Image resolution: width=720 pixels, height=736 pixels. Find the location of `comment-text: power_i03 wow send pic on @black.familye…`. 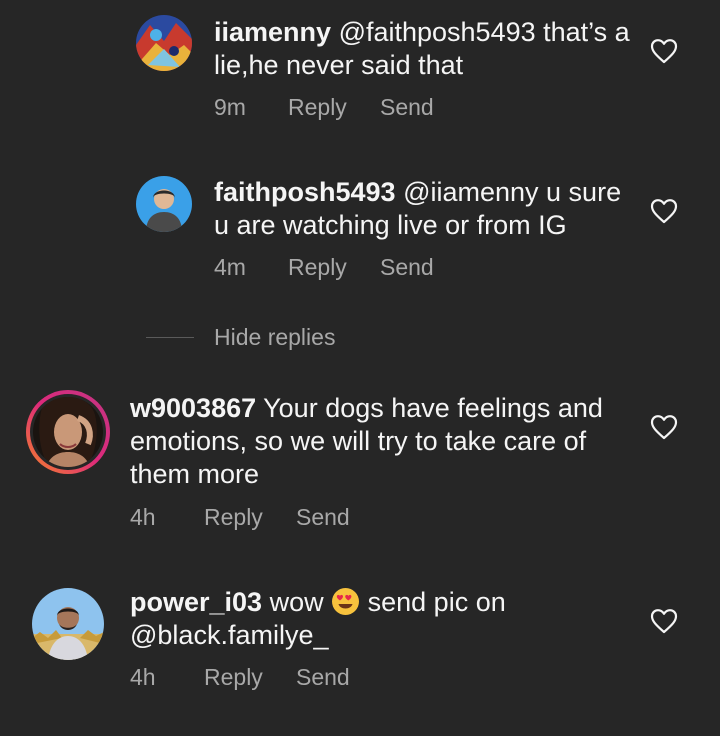

comment-text: power_i03 wow send pic on @black.familye… is located at coordinates (382, 619).